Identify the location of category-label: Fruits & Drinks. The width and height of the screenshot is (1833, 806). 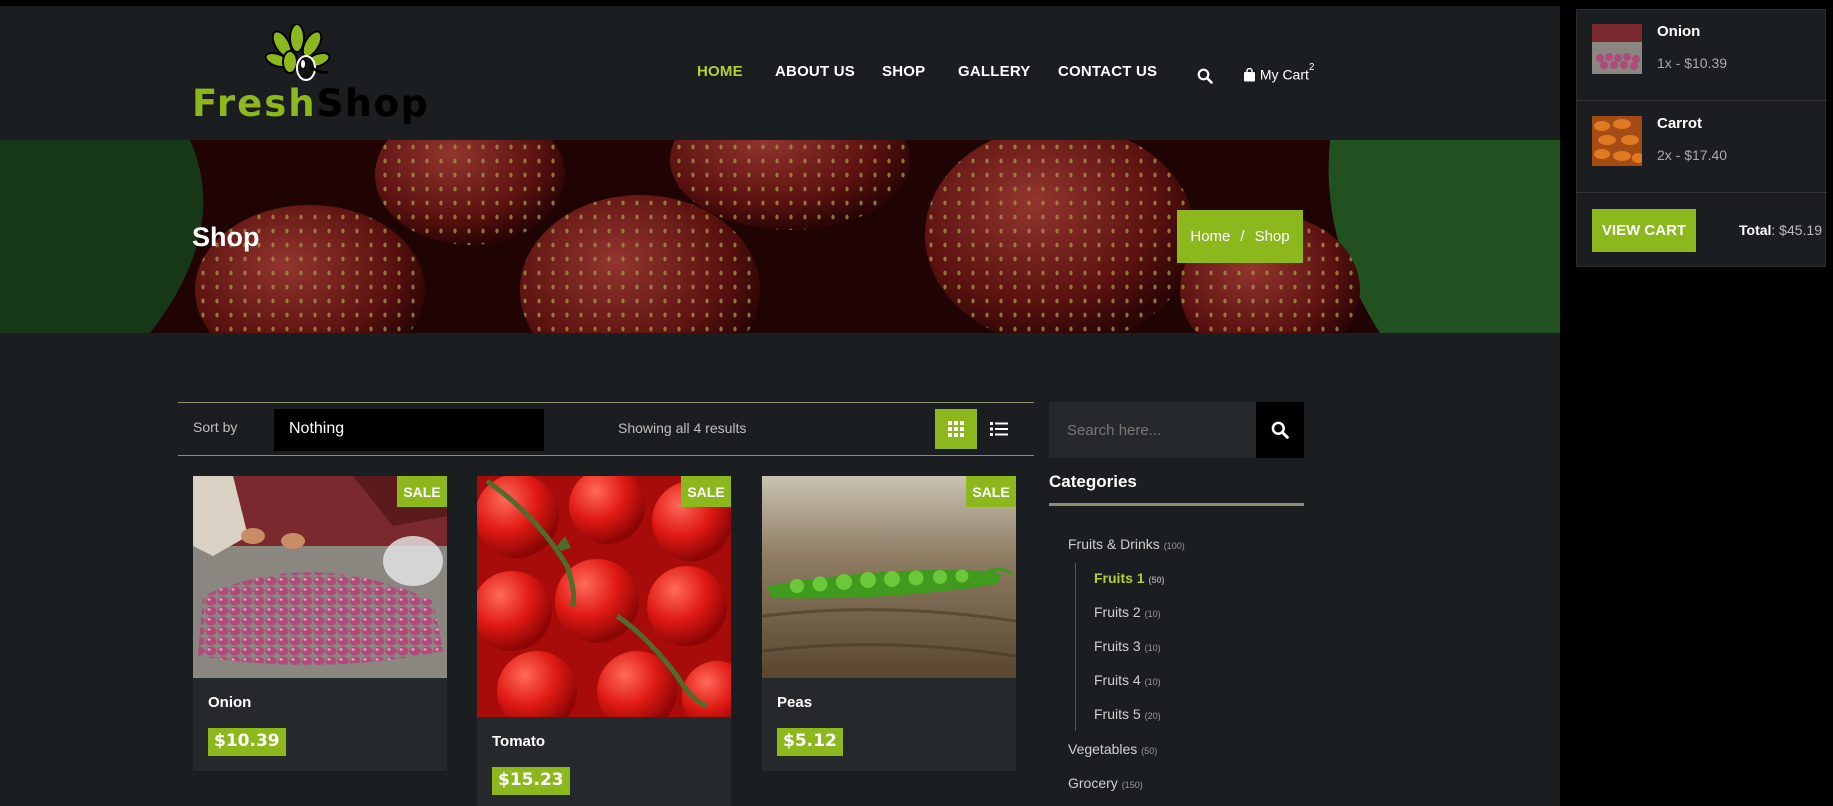
(1114, 544).